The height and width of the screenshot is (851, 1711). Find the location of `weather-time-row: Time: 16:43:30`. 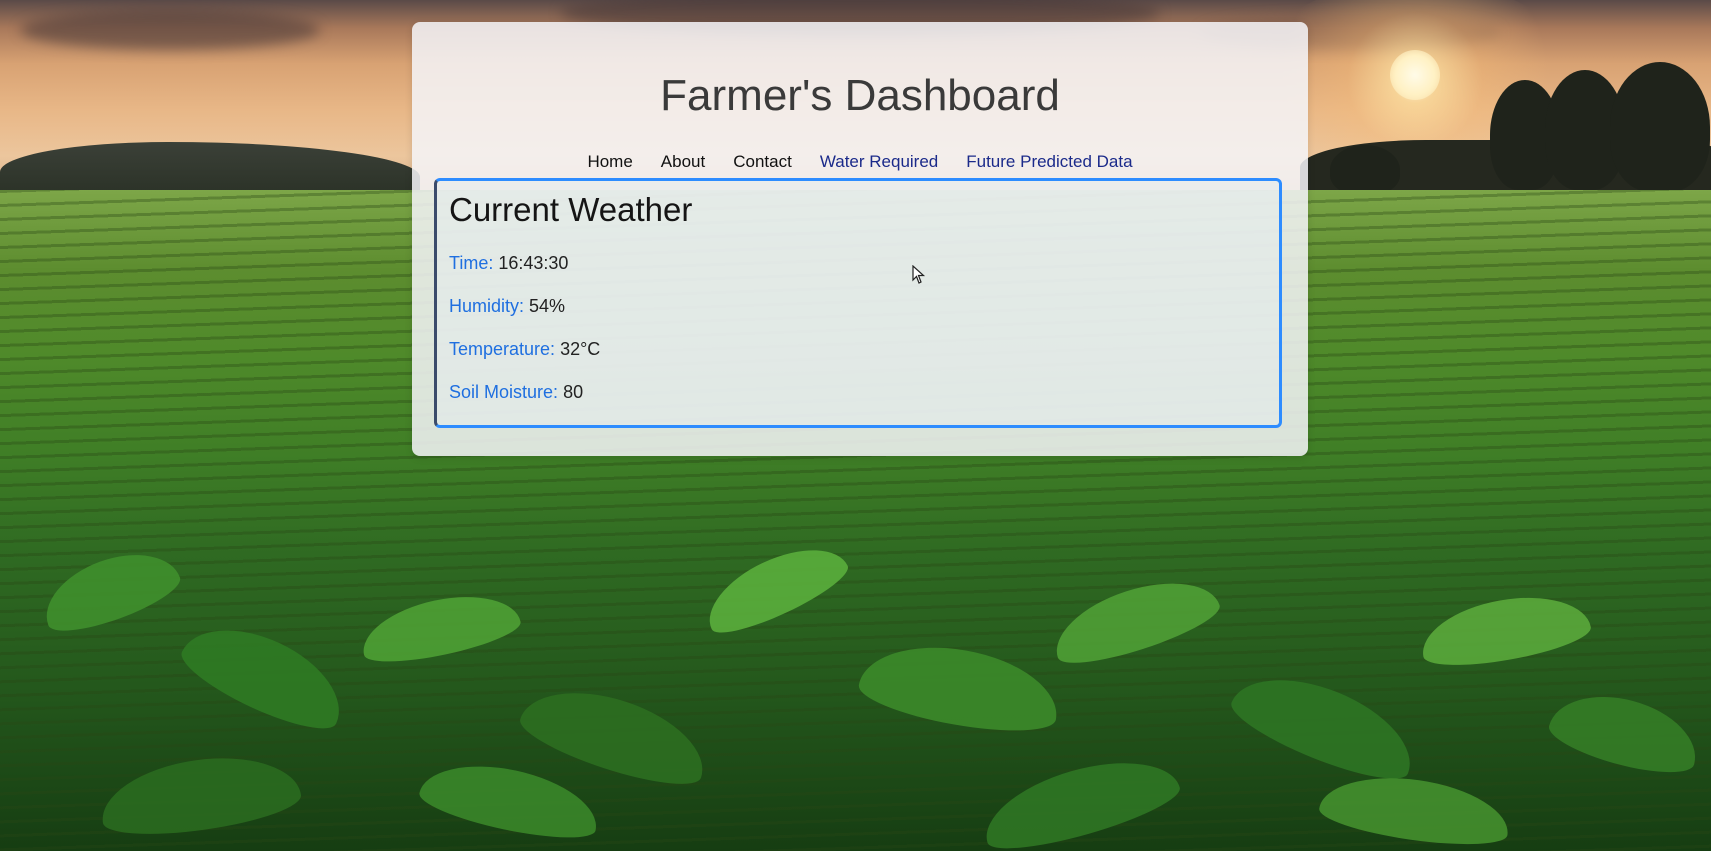

weather-time-row: Time: 16:43:30 is located at coordinates (508, 263).